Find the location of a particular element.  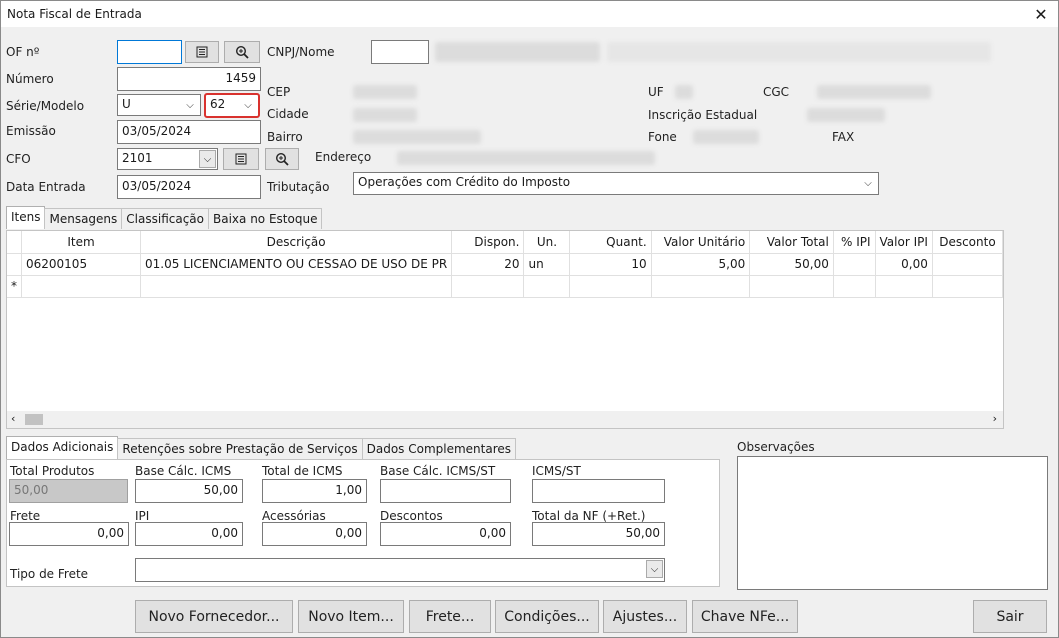

cfo-select: 2101 ⌵ is located at coordinates (167, 159).